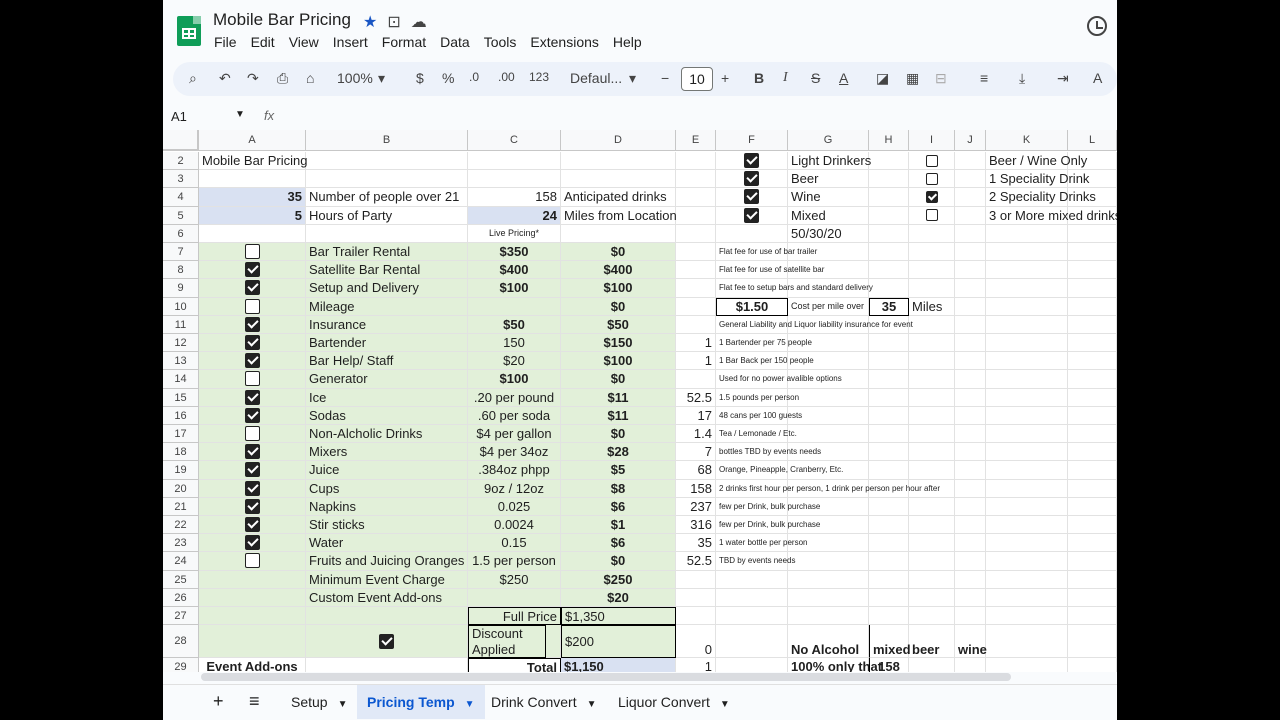  I want to click on item-note: 1 water bottle per person, so click(762, 543).